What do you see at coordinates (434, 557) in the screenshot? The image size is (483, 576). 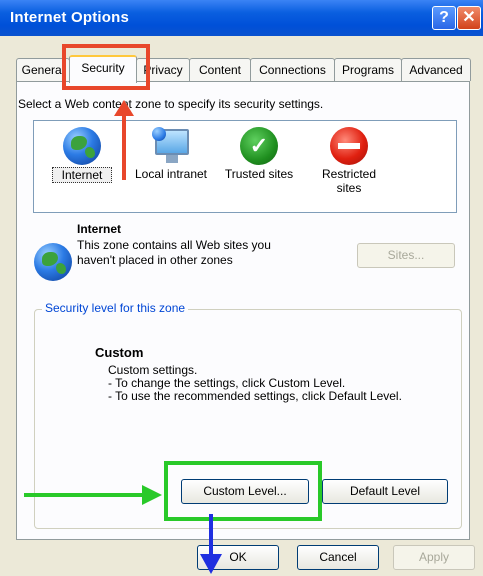 I see `apply-button: Apply` at bounding box center [434, 557].